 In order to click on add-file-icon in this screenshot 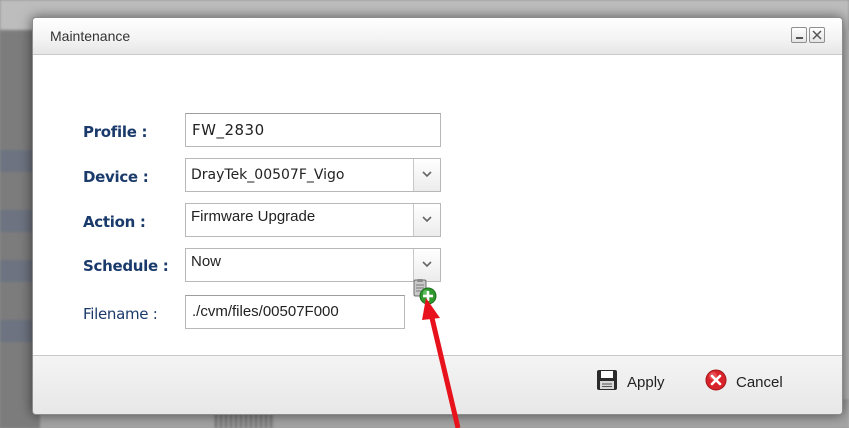, I will do `click(426, 293)`.